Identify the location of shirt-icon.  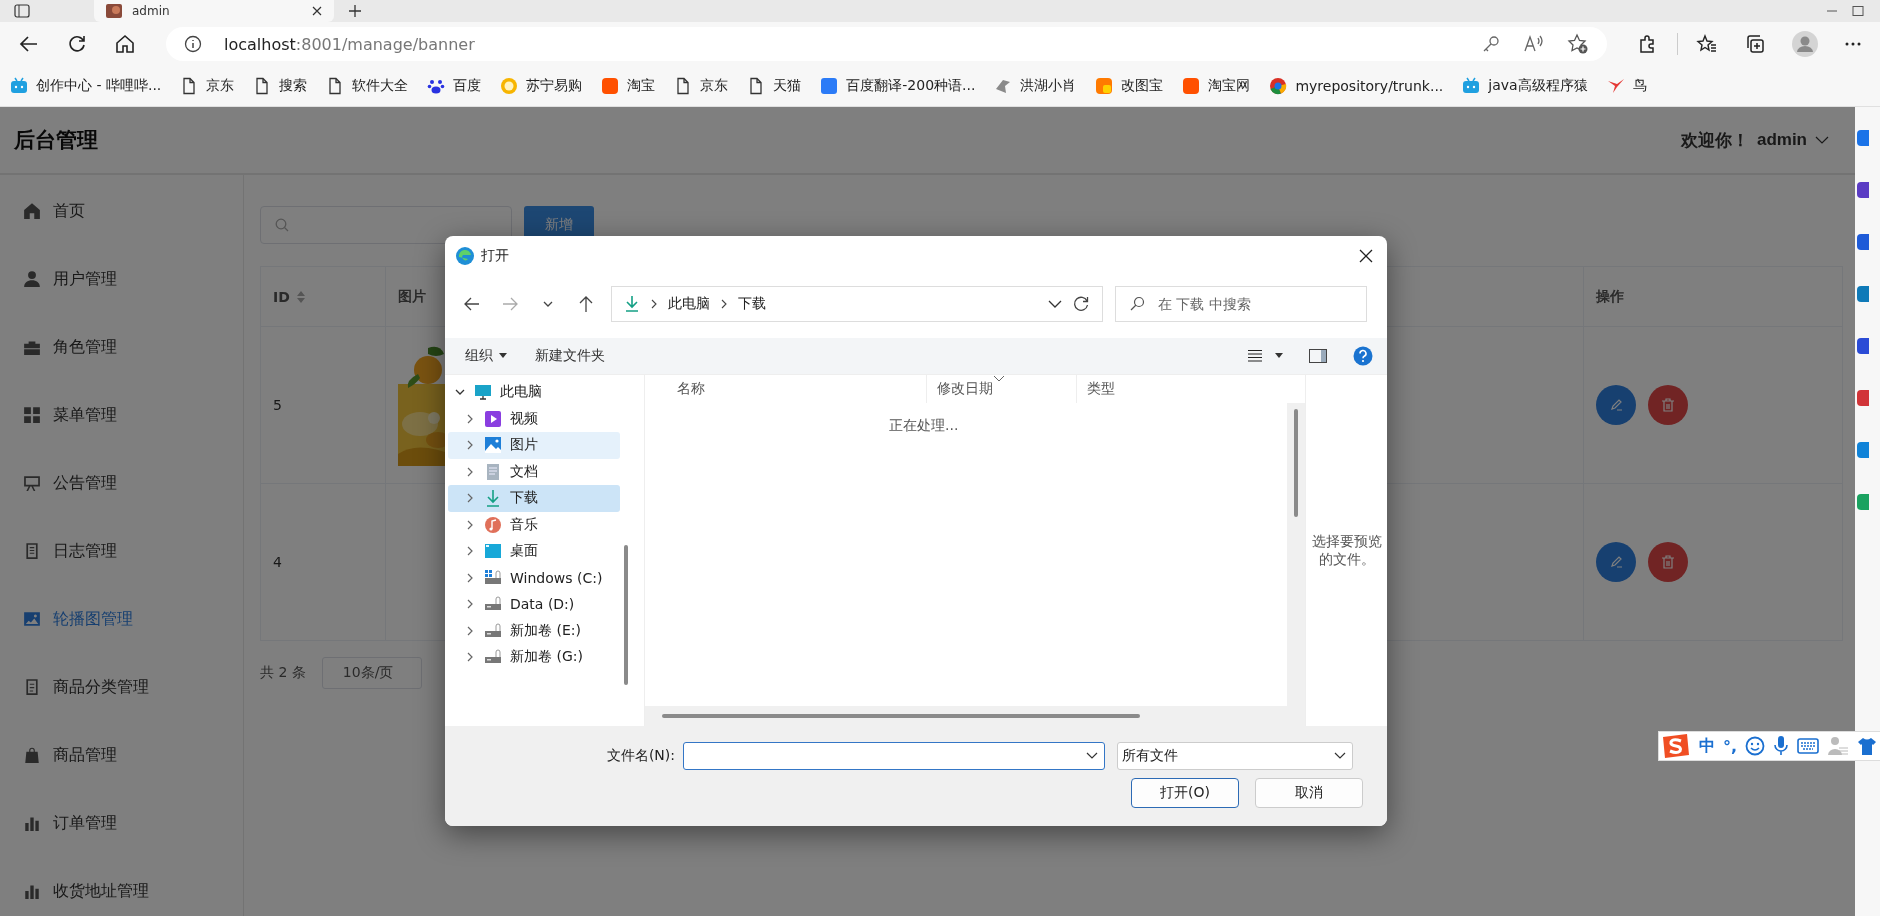
(1867, 746).